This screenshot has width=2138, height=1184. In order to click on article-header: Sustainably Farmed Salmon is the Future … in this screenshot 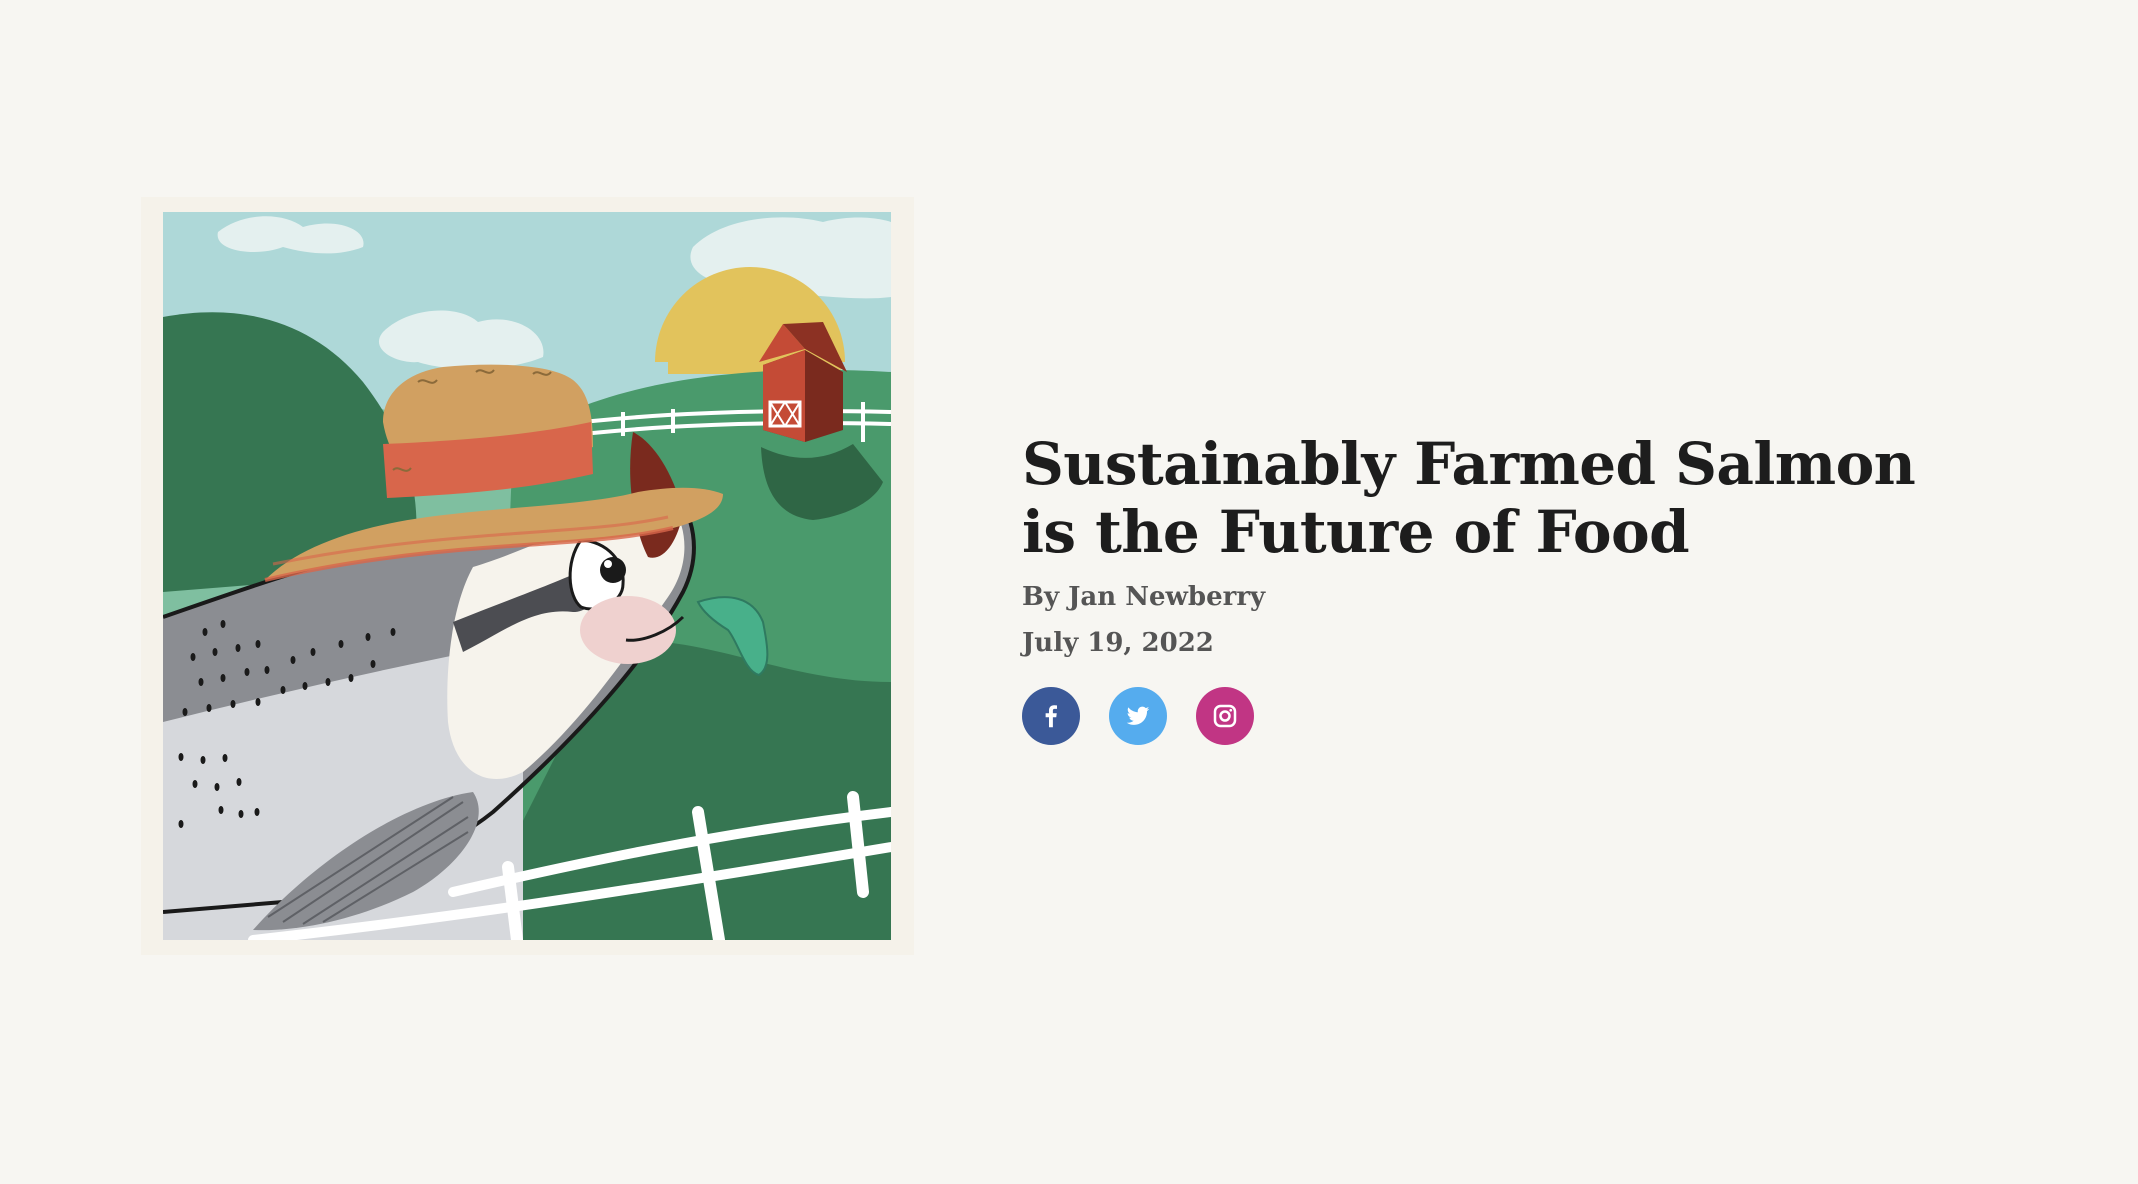, I will do `click(1512, 587)`.